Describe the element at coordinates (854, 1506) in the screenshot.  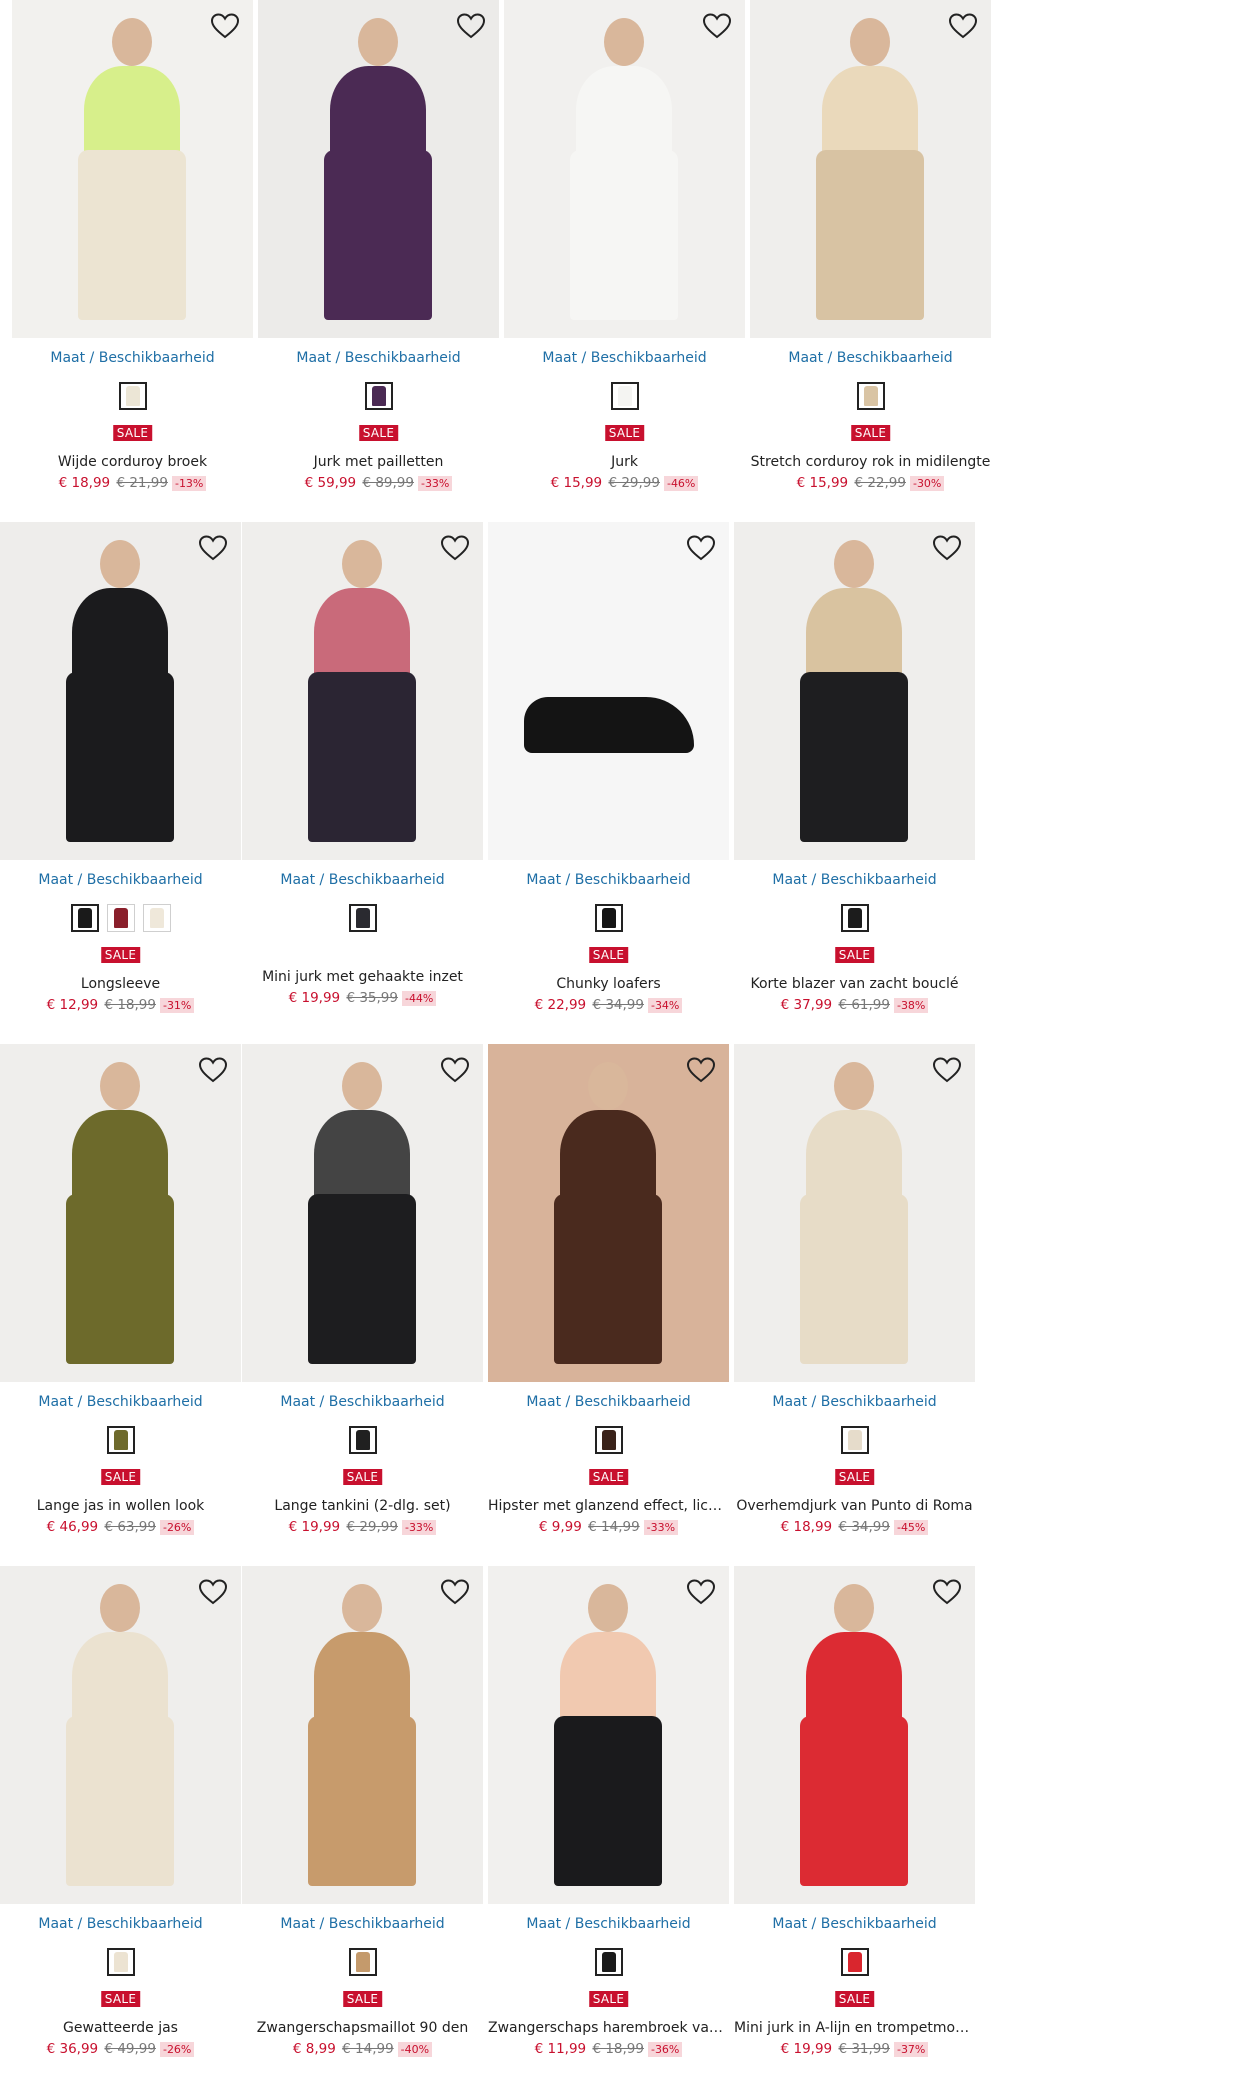
I see `product-name: Overhemdjurk van Punto di Roma` at that location.